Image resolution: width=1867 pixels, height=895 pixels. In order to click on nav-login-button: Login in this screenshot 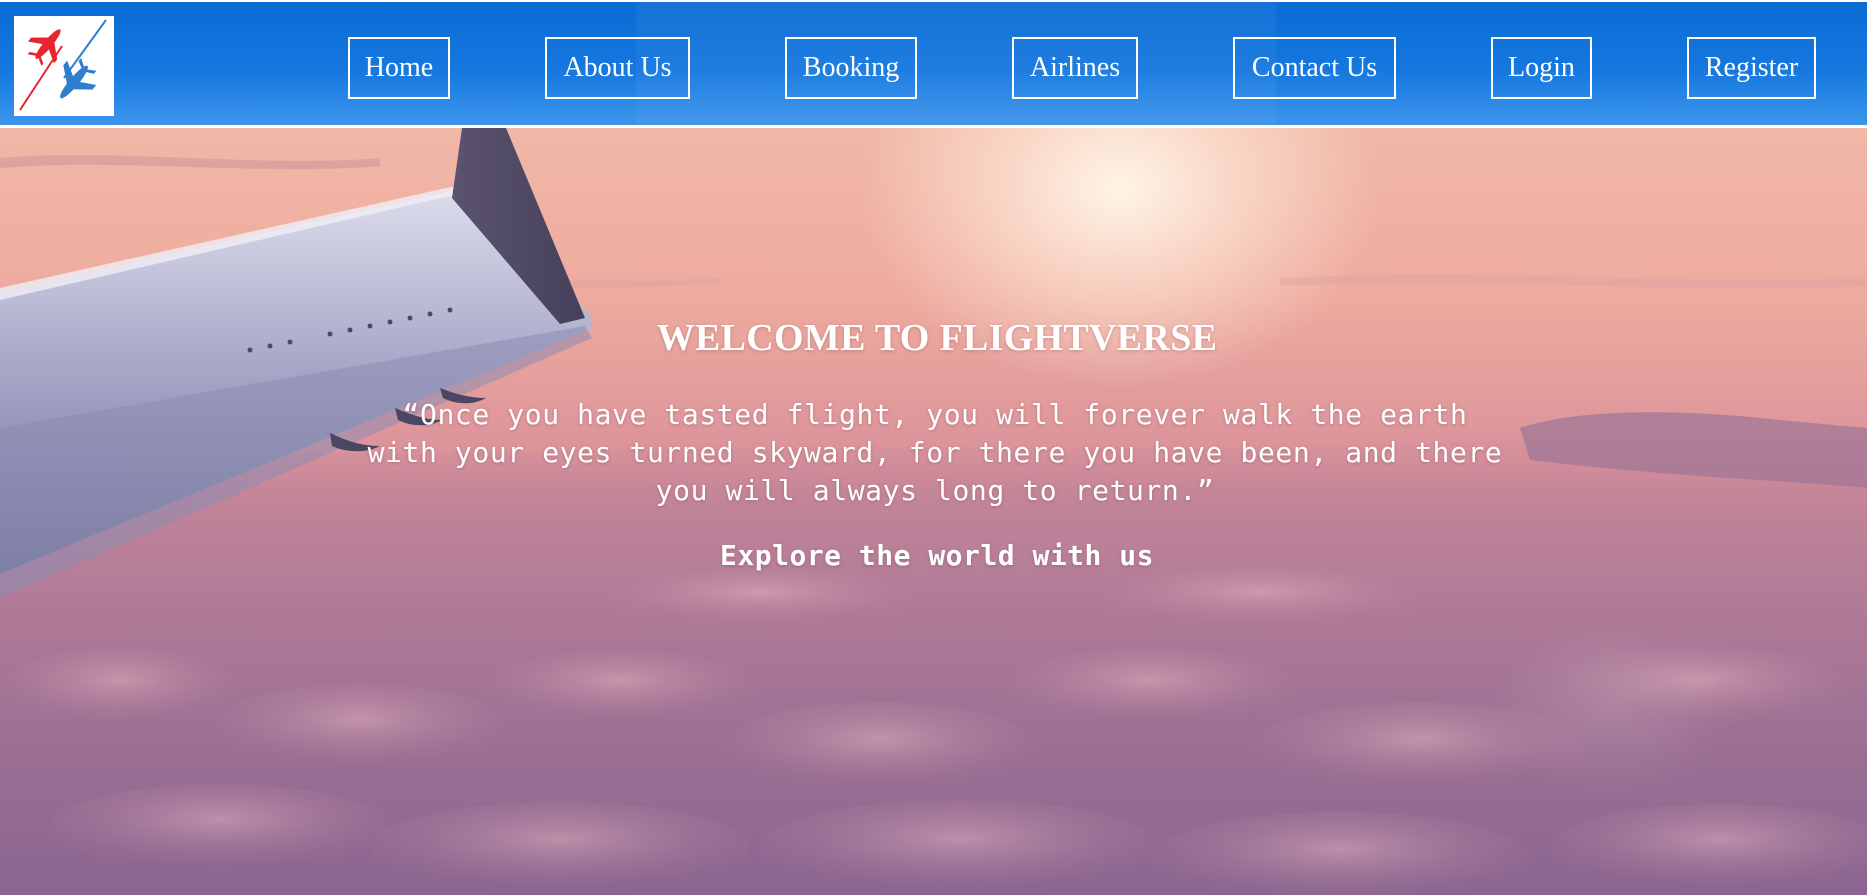, I will do `click(1541, 68)`.